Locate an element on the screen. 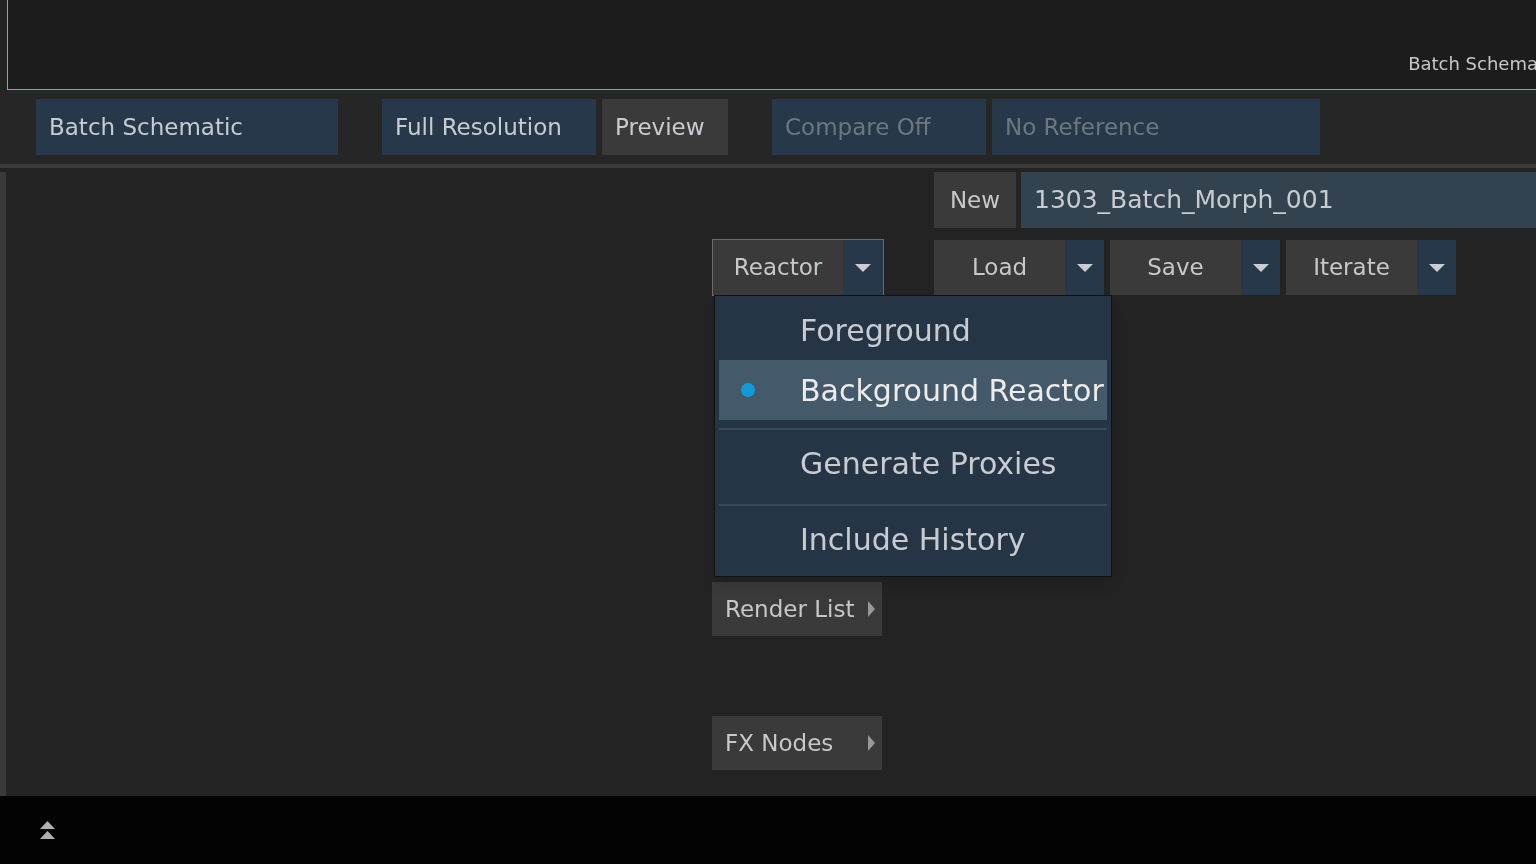 This screenshot has width=1536, height=864. split-button: Iterate is located at coordinates (1371, 267).